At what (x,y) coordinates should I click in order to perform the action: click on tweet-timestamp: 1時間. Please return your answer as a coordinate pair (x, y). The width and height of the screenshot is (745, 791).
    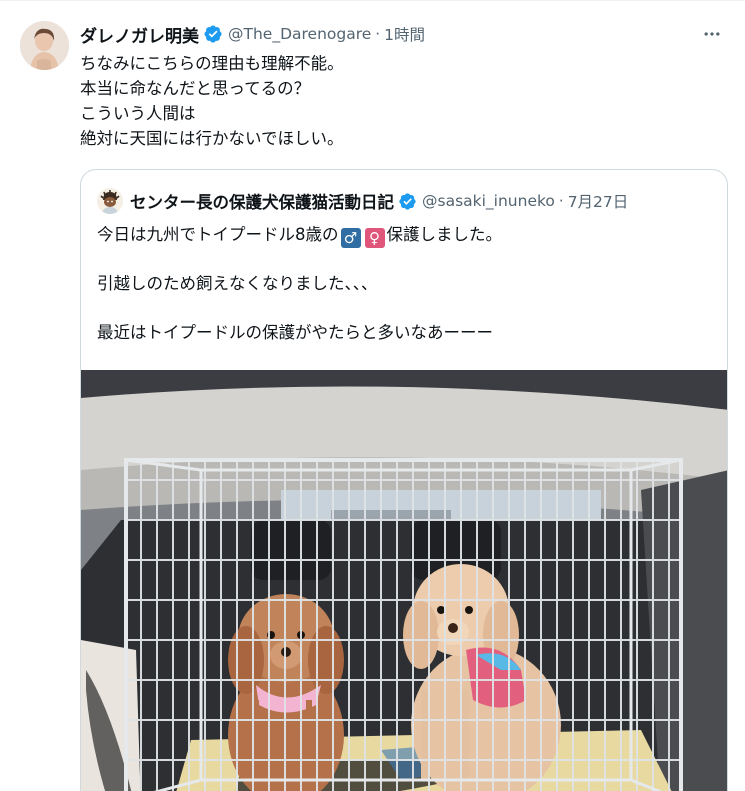
    Looking at the image, I should click on (404, 34).